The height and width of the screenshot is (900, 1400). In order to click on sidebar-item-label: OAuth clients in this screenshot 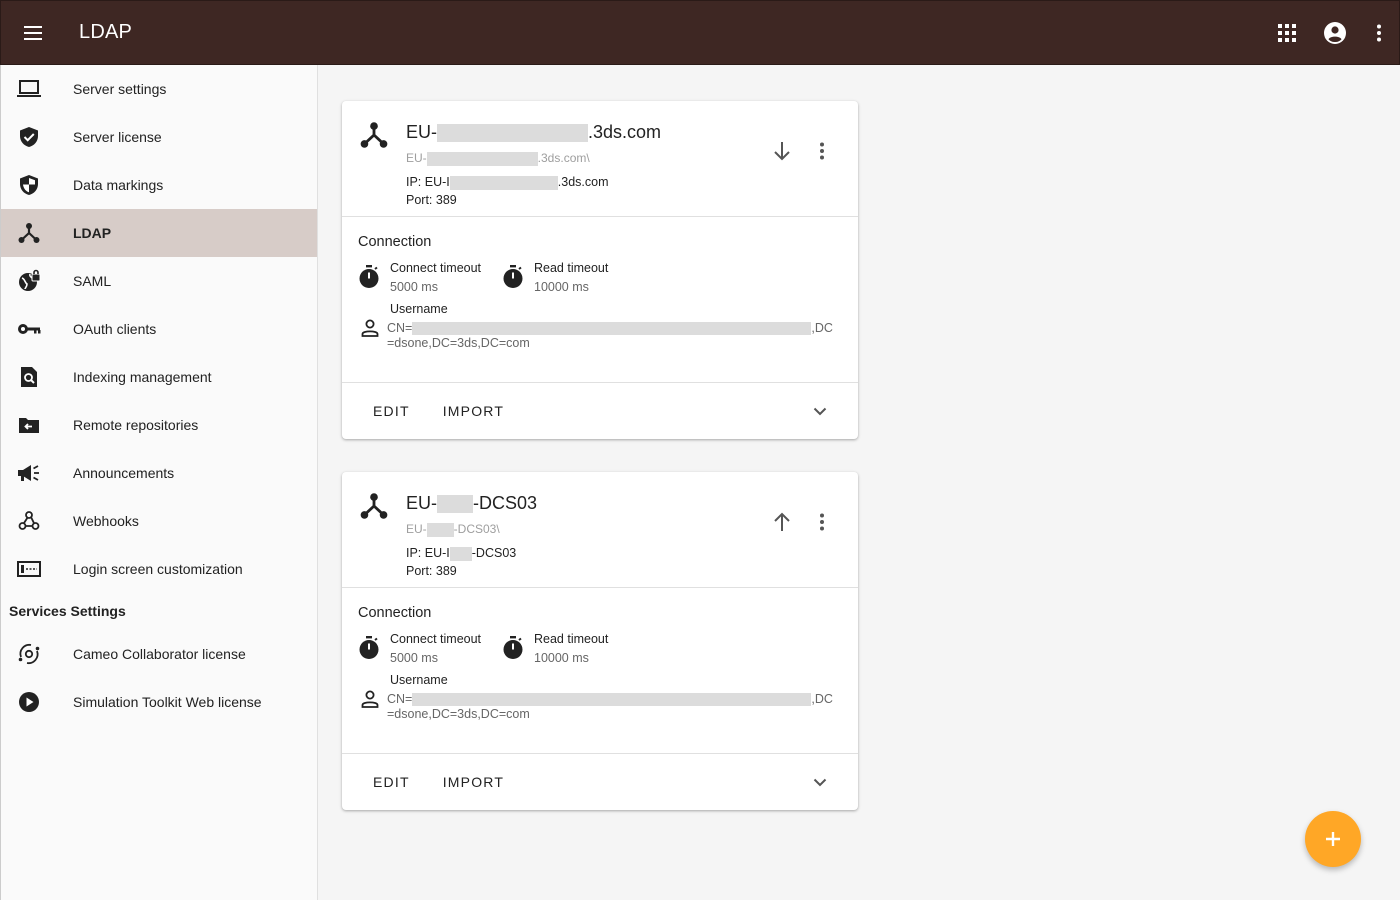, I will do `click(115, 329)`.